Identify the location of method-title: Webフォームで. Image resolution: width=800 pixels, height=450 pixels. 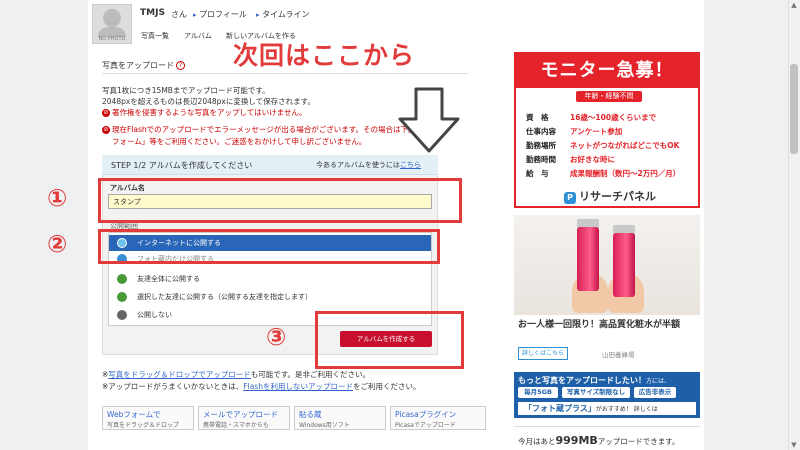
(134, 414).